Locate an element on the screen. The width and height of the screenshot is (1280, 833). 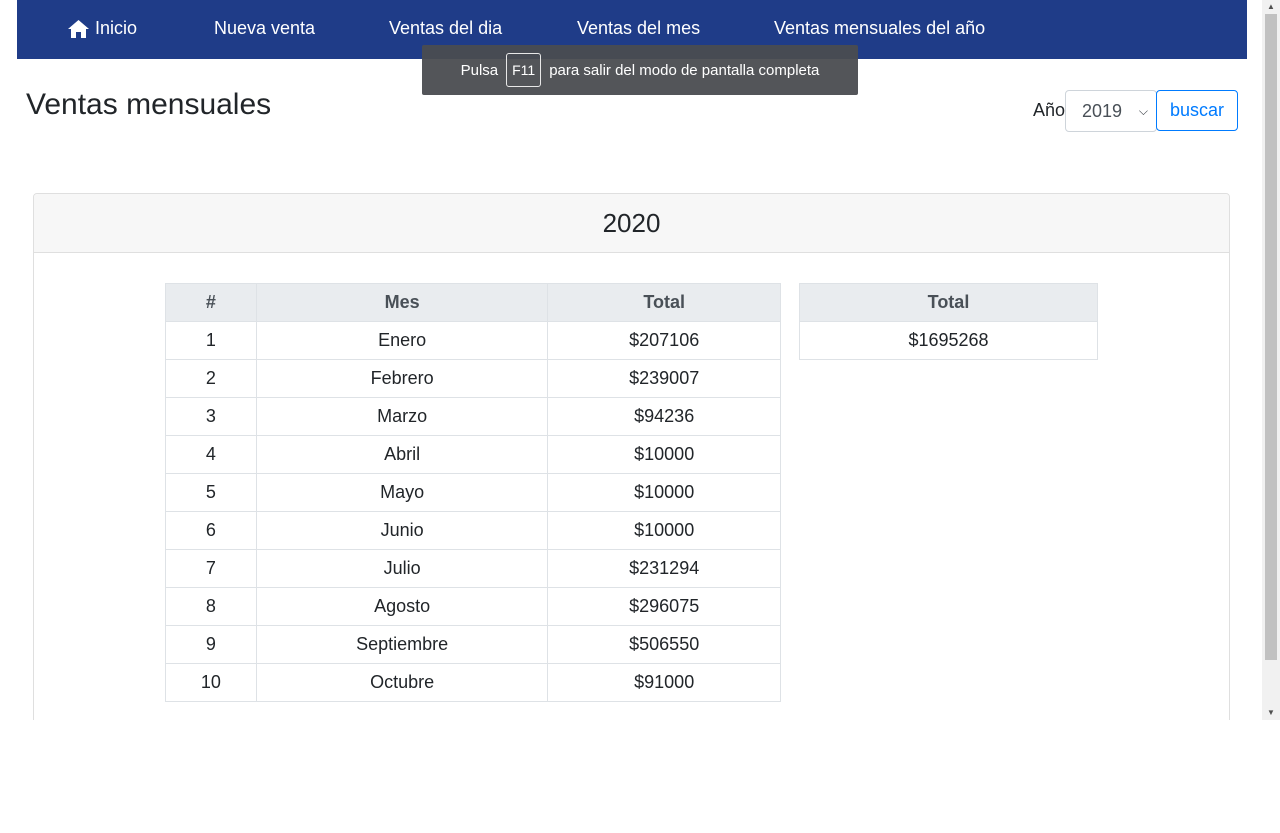
row-total: $91000 is located at coordinates (664, 682).